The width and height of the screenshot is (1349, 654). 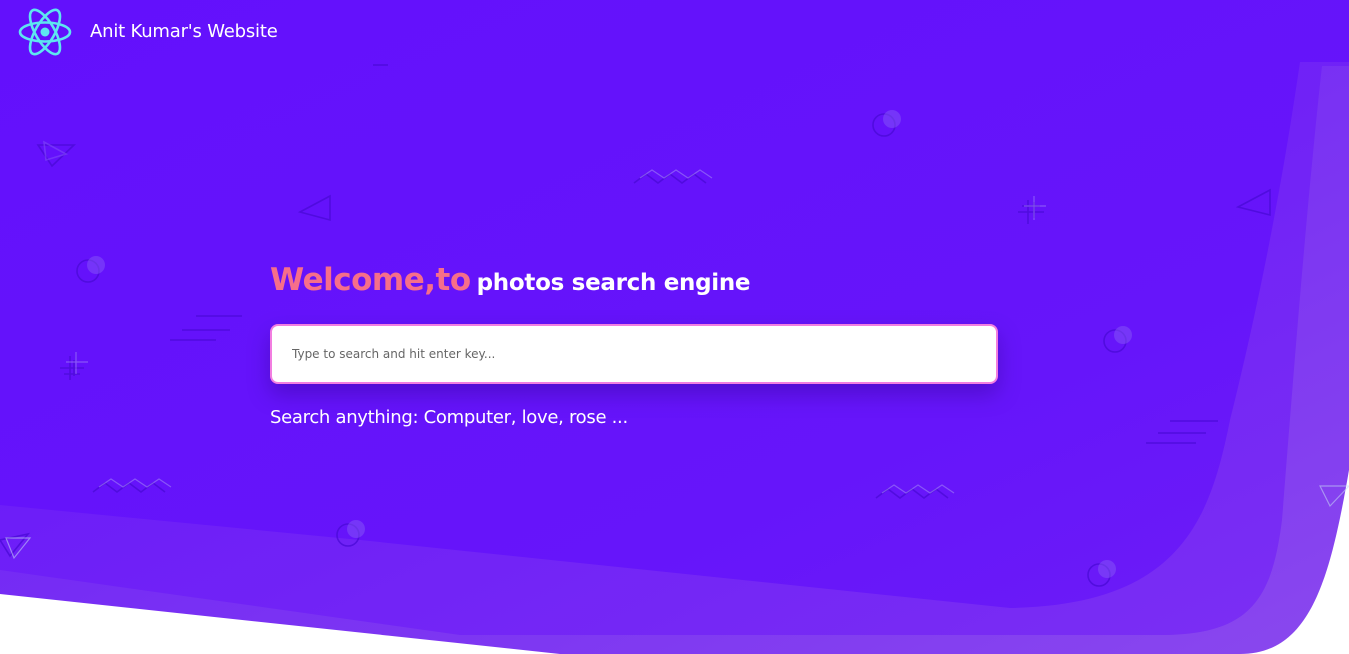 I want to click on site-title: Anit Kumar's Website, so click(x=184, y=31).